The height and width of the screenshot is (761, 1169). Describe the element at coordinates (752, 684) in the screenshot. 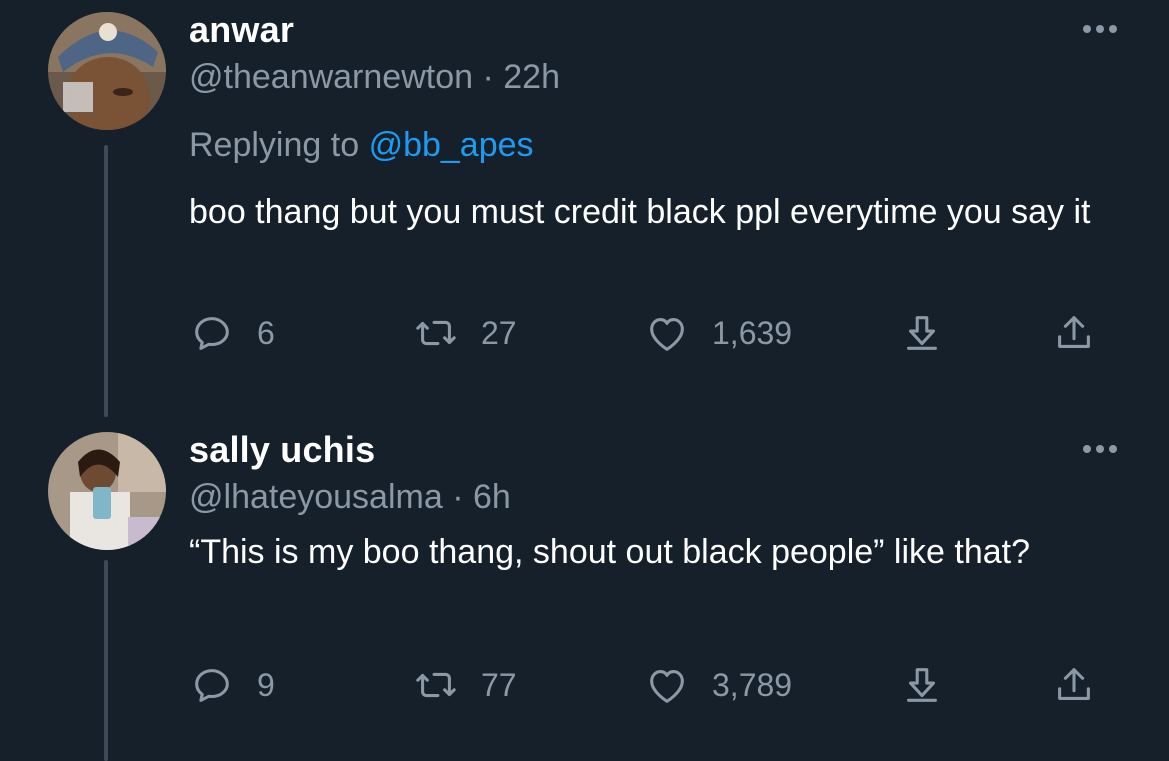

I see `like-count: 3,789` at that location.